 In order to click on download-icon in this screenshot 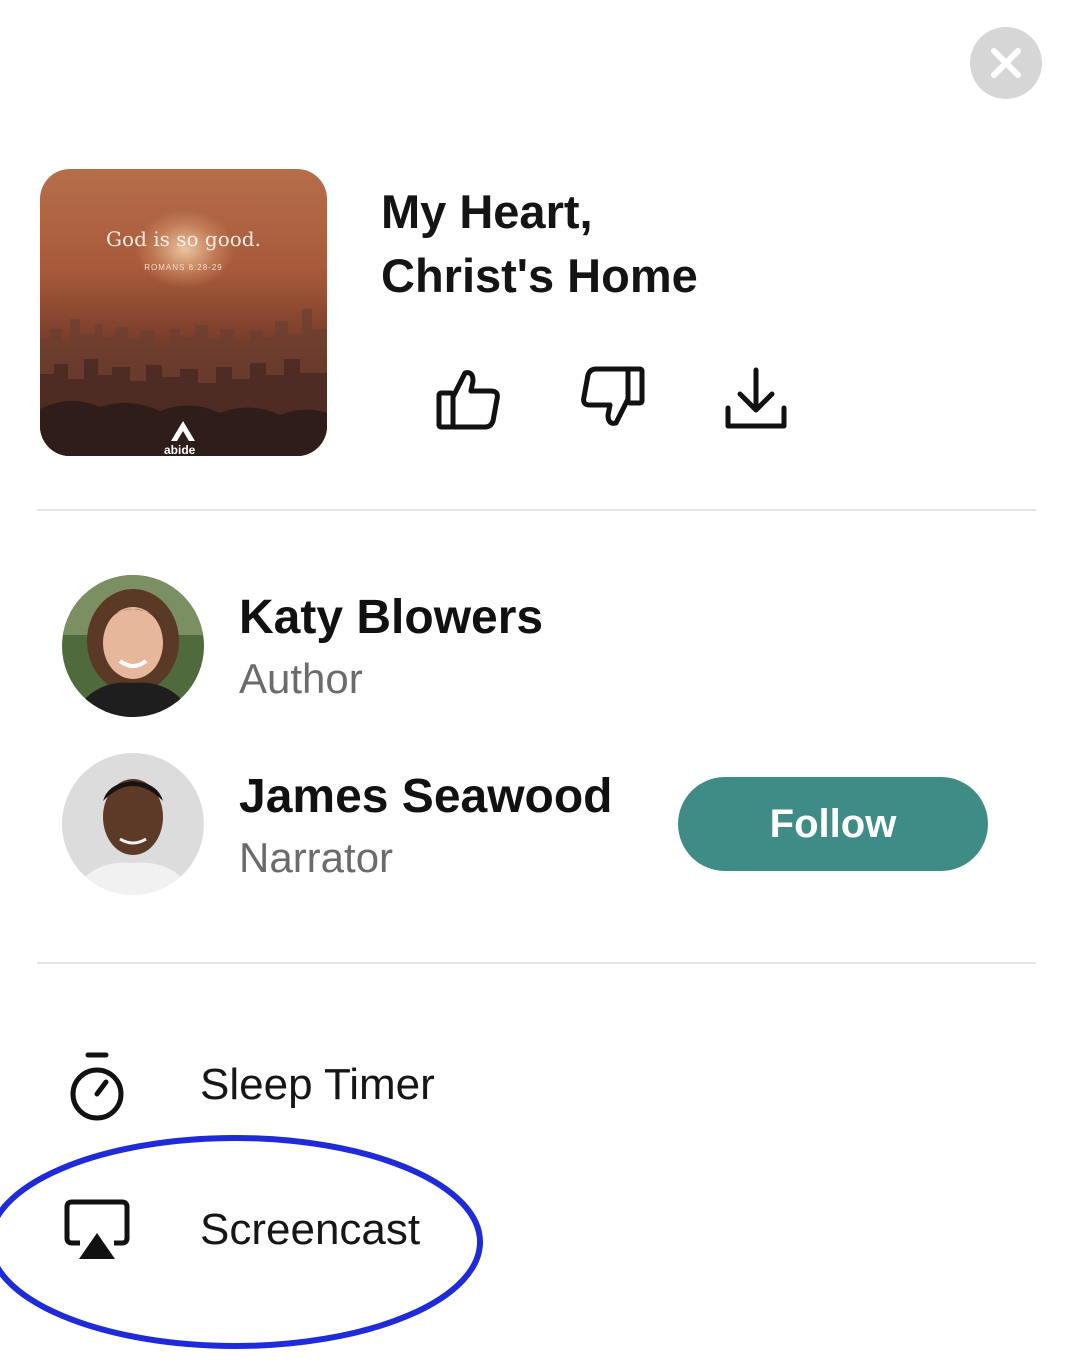, I will do `click(756, 398)`.